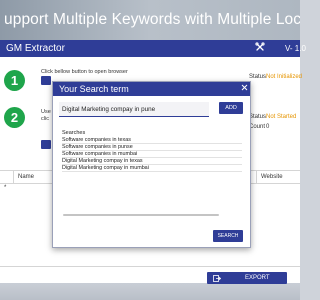 The width and height of the screenshot is (320, 300). I want to click on export-button: EXPORT, so click(247, 278).